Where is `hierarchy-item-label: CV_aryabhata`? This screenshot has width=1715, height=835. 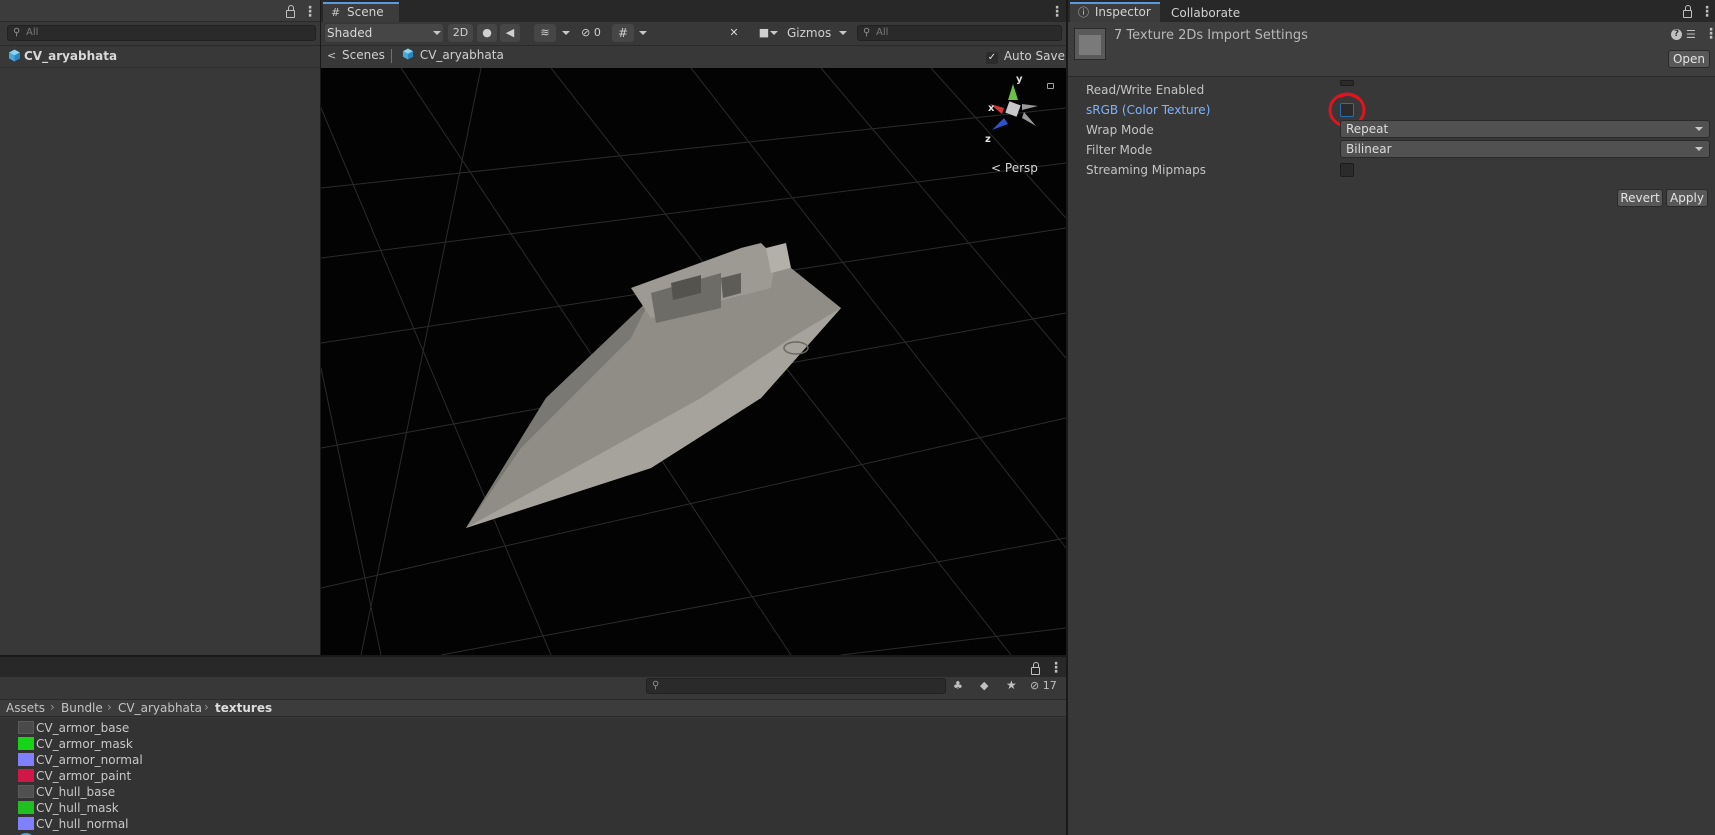 hierarchy-item-label: CV_aryabhata is located at coordinates (71, 56).